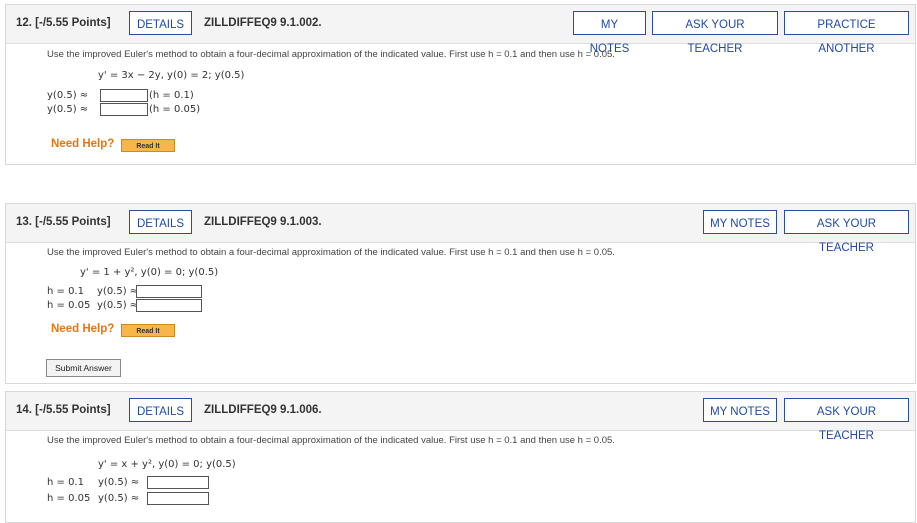  Describe the element at coordinates (263, 23) in the screenshot. I see `question-code: ZILLDIFFEQ9 9.1.002.` at that location.